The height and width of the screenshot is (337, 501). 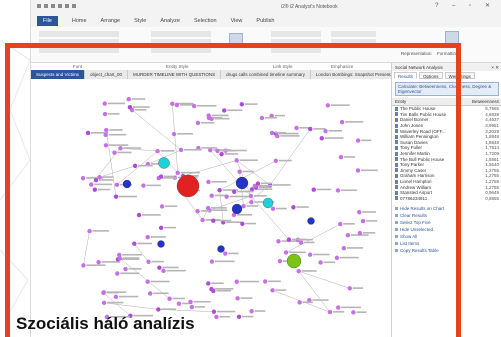 I want to click on menu-file: File, so click(x=47, y=20).